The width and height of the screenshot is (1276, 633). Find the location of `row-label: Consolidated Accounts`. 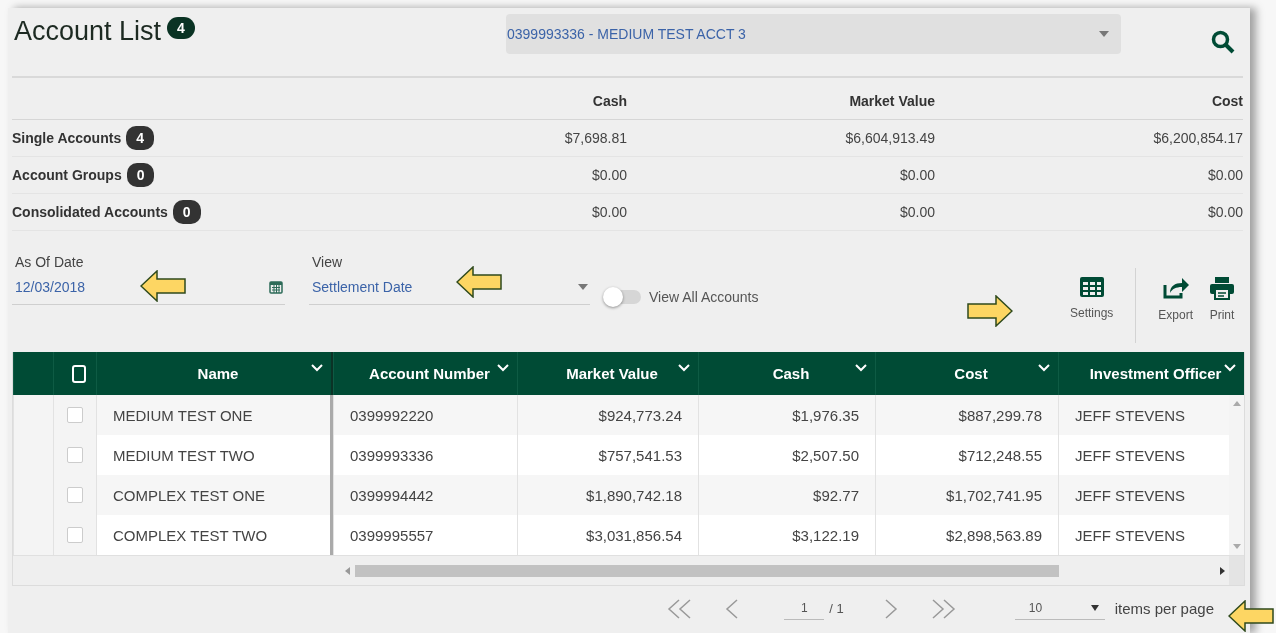

row-label: Consolidated Accounts is located at coordinates (90, 212).